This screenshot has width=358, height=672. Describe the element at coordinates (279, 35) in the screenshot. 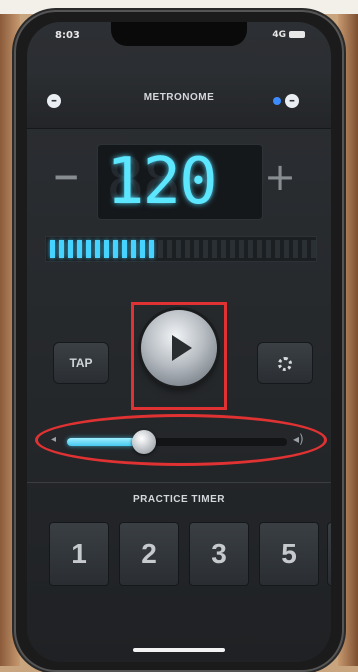

I see `network-label: 4G` at that location.